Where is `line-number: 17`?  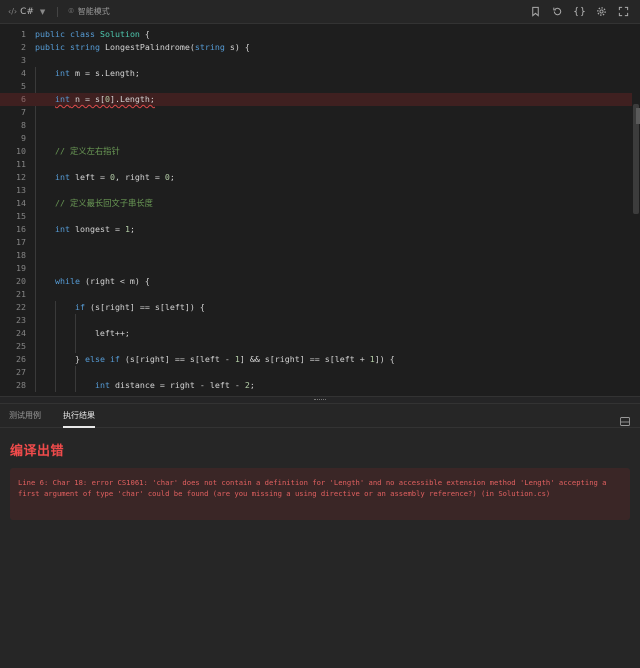 line-number: 17 is located at coordinates (21, 242).